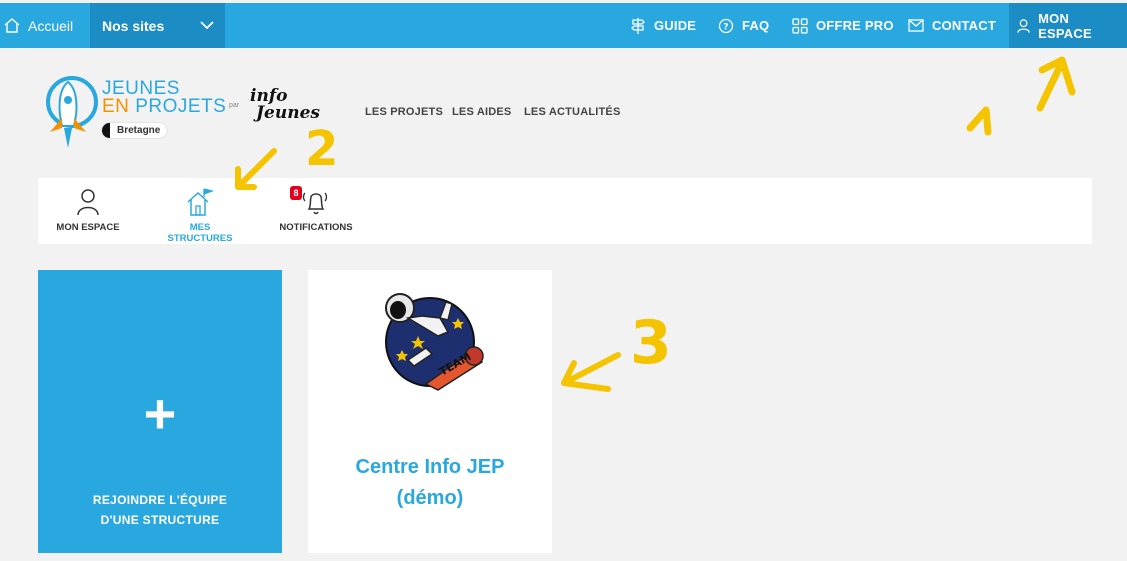 The image size is (1127, 561). Describe the element at coordinates (160, 520) in the screenshot. I see `join-label-line2: D'UNE STRUCTURE` at that location.